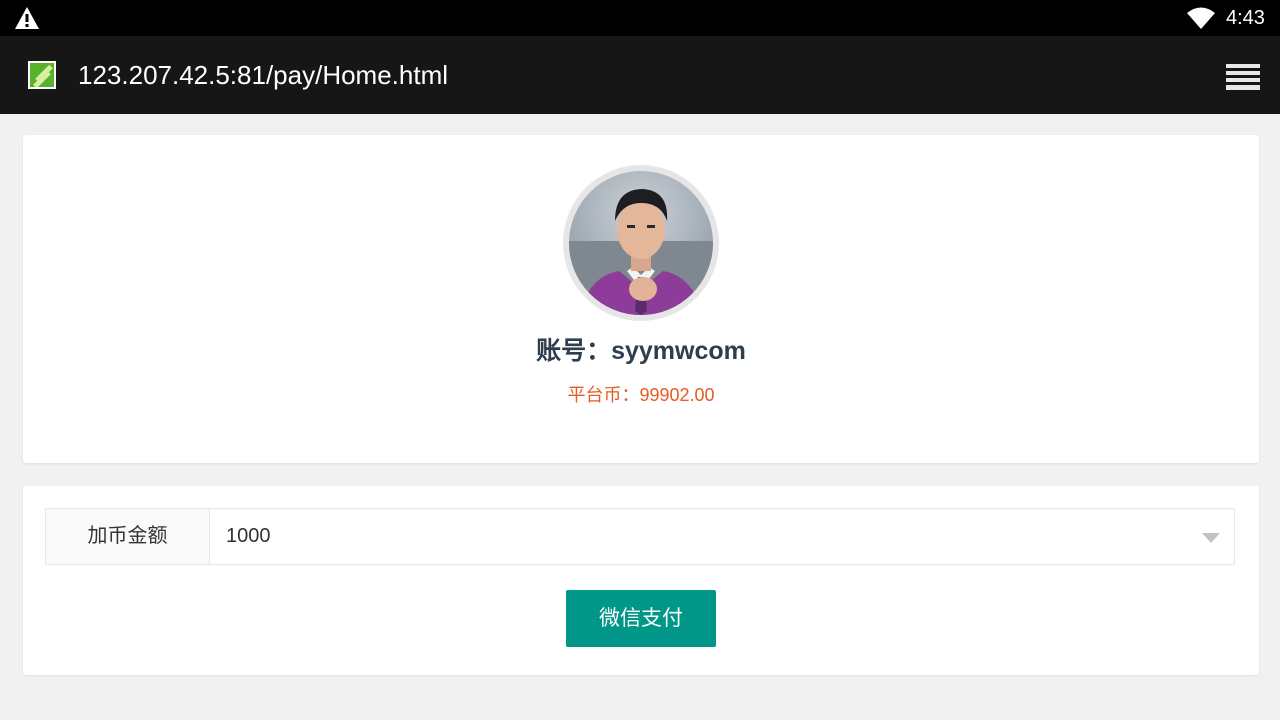 This screenshot has height=720, width=1280. I want to click on status-bar: 4:43, so click(640, 18).